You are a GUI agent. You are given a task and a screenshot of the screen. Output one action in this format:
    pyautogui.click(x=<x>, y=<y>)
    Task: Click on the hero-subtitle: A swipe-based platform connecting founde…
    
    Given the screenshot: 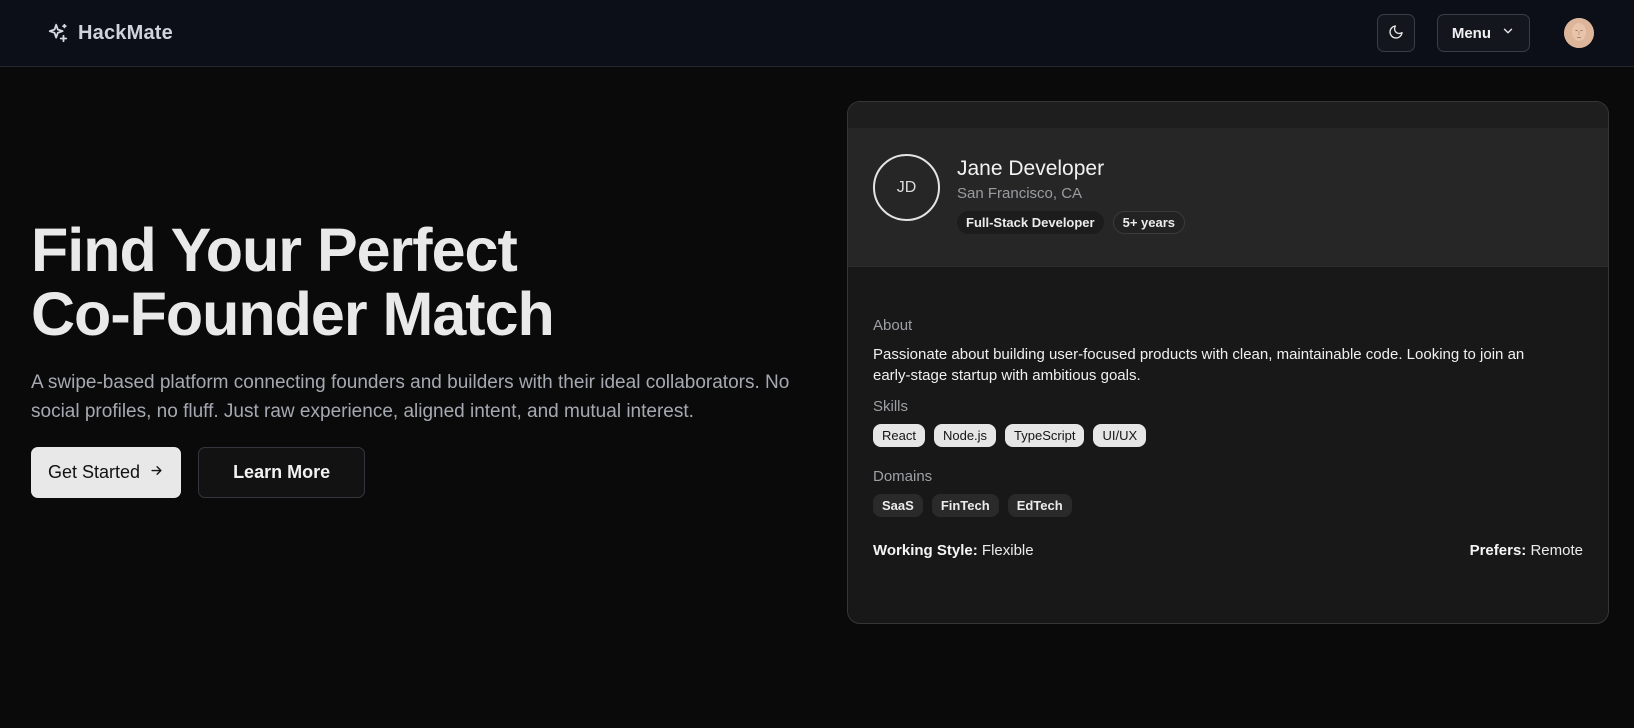 What is the action you would take?
    pyautogui.click(x=410, y=397)
    